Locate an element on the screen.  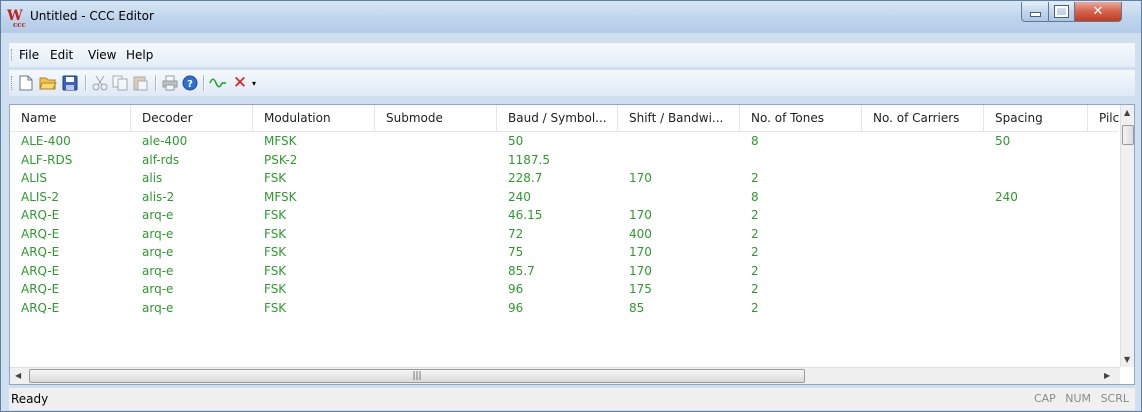
column-header-pilot: Pilc is located at coordinates (1104, 118).